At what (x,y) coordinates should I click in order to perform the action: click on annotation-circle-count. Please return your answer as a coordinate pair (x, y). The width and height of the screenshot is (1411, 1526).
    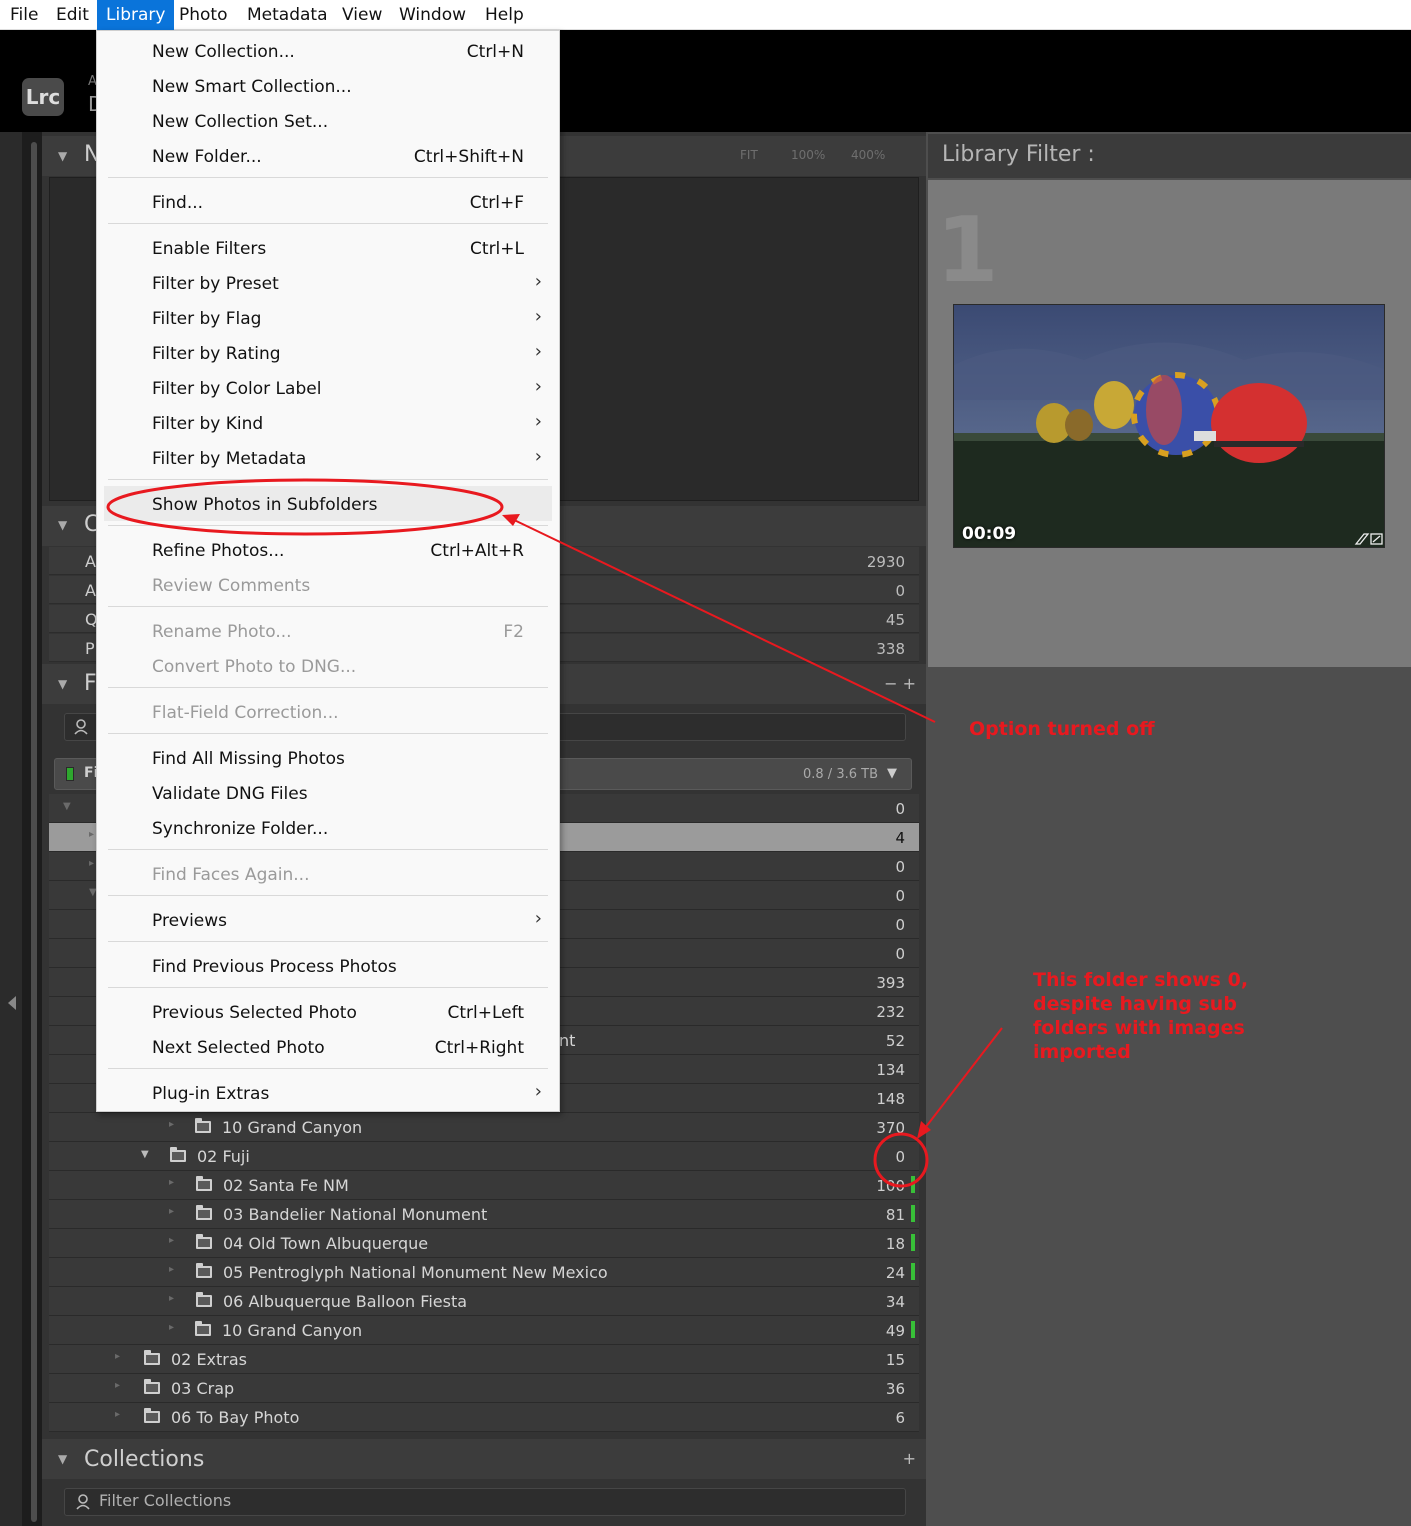
    Looking at the image, I should click on (901, 1160).